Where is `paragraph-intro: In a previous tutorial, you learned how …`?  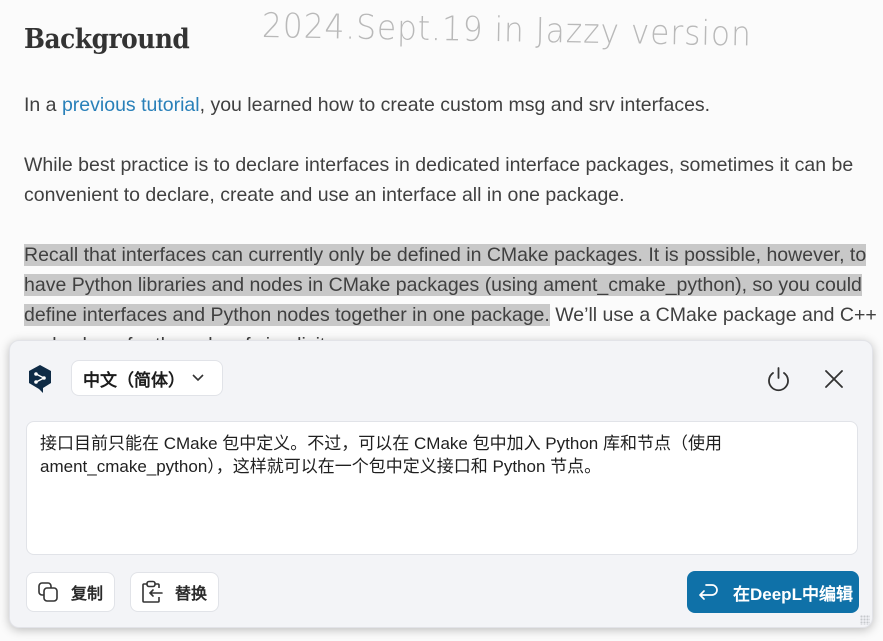
paragraph-intro: In a previous tutorial, you learned how … is located at coordinates (367, 105).